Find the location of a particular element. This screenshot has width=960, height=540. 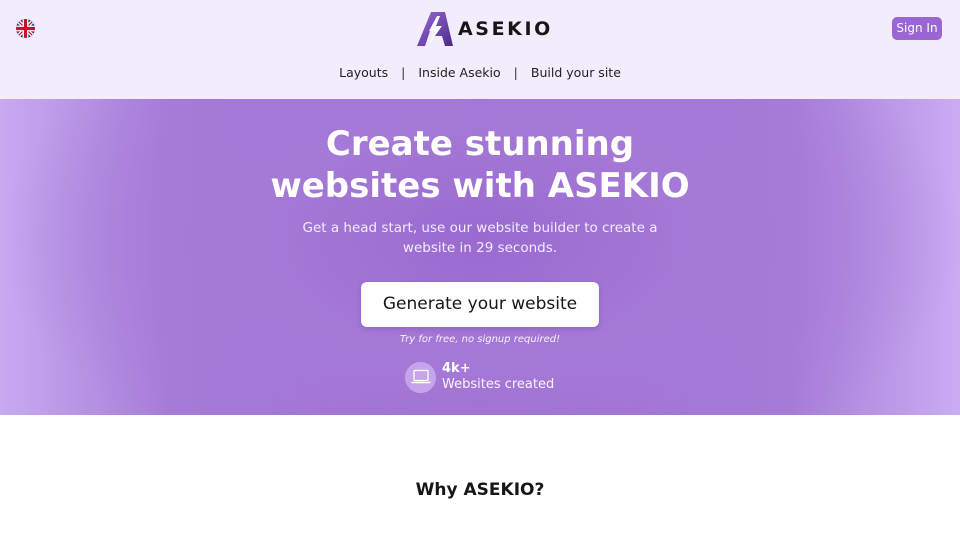

websites-created-stat: 4k+ Websites created is located at coordinates (479, 377).